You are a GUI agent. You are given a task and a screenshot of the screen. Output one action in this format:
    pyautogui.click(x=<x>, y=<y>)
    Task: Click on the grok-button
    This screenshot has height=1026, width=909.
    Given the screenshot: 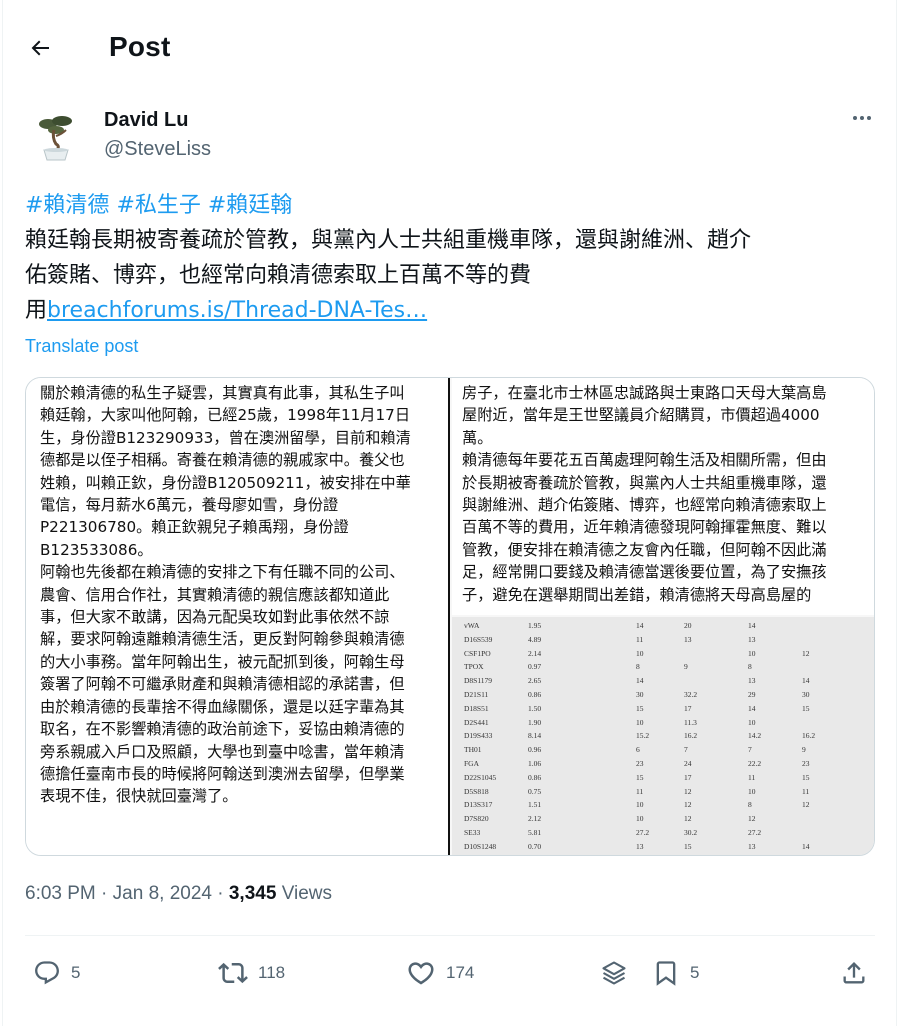 What is the action you would take?
    pyautogui.click(x=614, y=973)
    